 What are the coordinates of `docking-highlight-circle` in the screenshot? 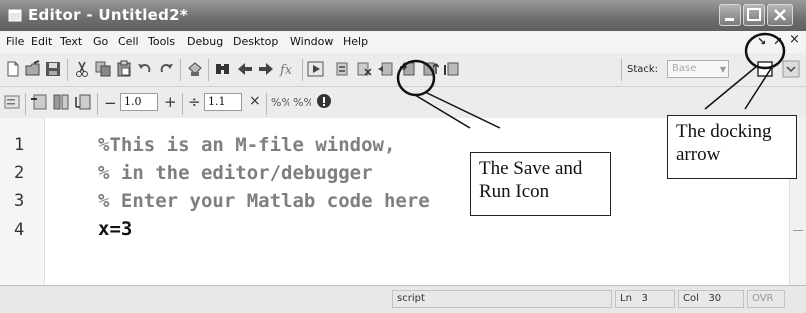 It's located at (765, 51).